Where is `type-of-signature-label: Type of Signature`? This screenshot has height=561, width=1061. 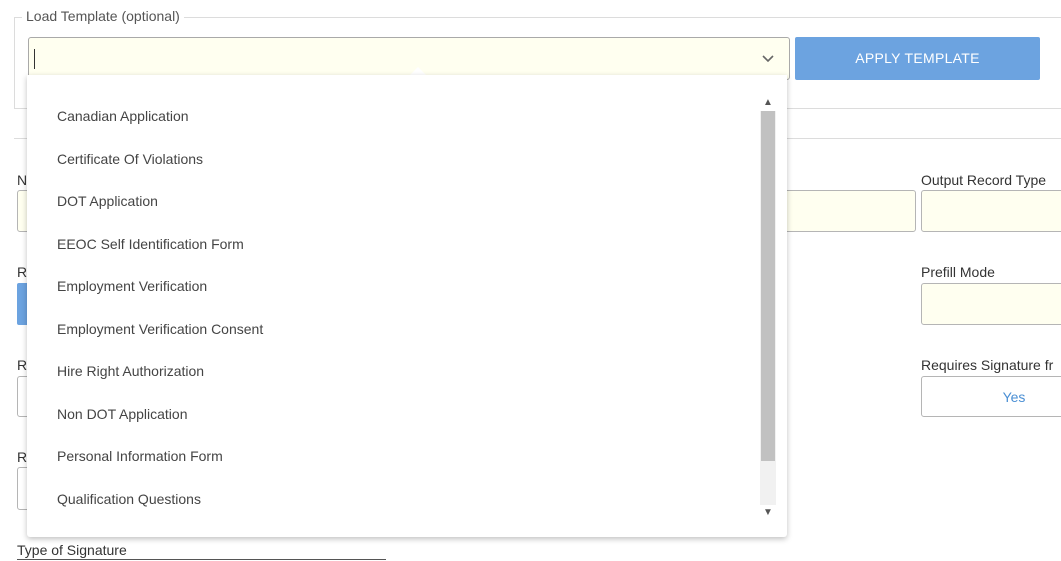
type-of-signature-label: Type of Signature is located at coordinates (72, 550).